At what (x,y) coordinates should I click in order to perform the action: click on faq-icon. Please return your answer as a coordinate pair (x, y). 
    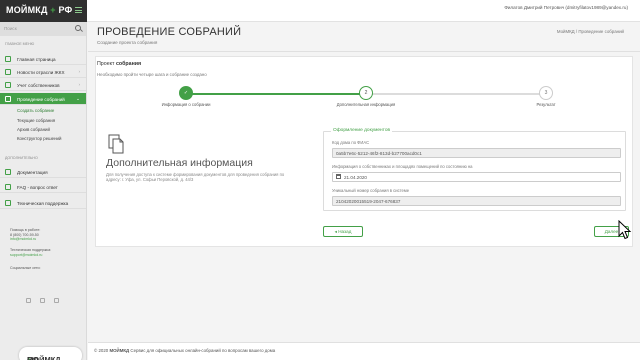
    Looking at the image, I should click on (8, 187).